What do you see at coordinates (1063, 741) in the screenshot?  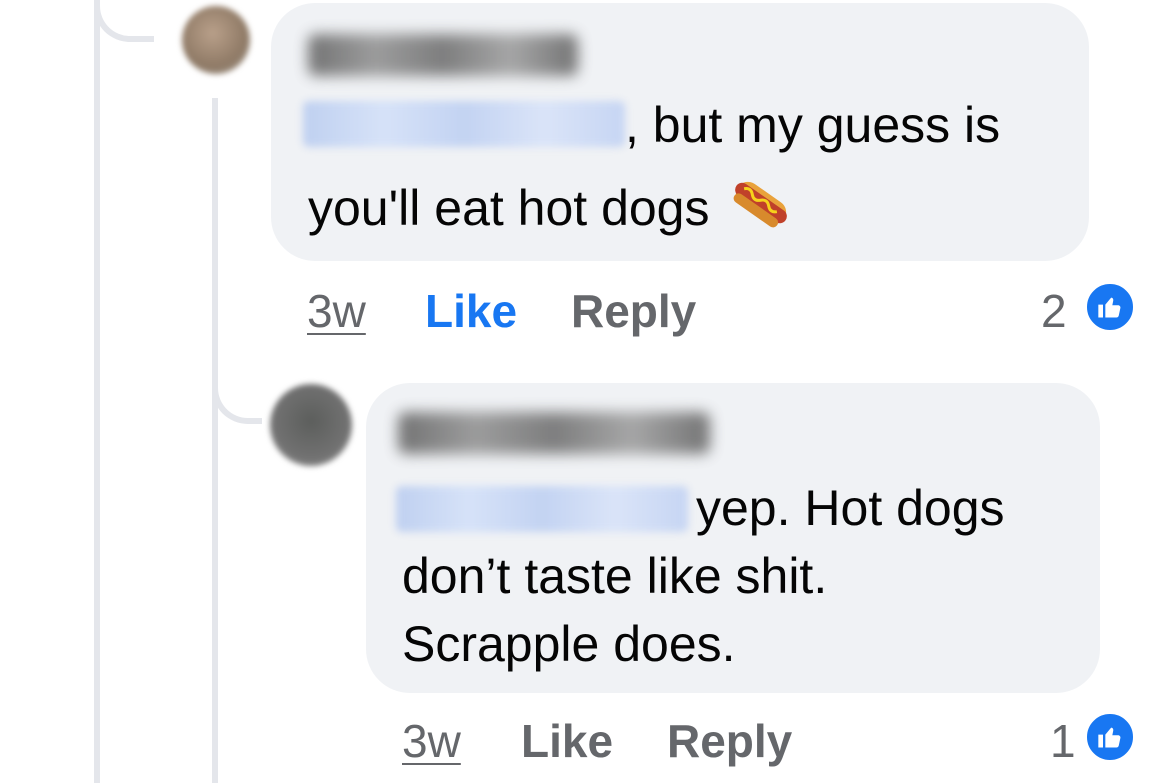 I see `like-count: 1` at bounding box center [1063, 741].